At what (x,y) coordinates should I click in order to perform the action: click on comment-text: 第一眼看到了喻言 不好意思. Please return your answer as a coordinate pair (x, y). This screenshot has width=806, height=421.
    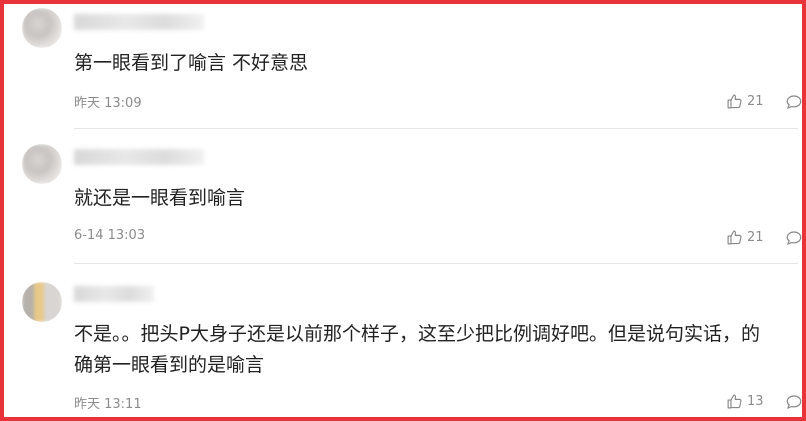
    Looking at the image, I should click on (191, 63).